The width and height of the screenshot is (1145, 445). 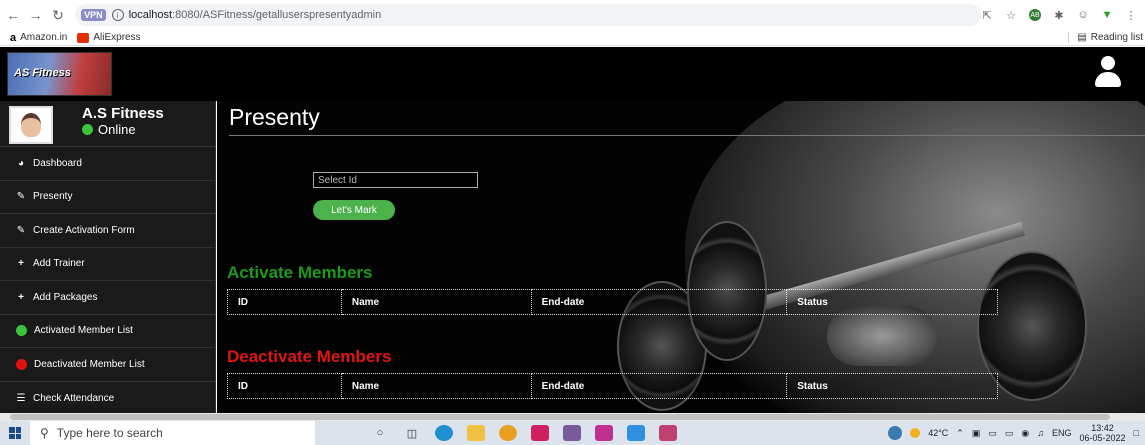 What do you see at coordinates (107, 365) in the screenshot?
I see `sidebar-item-deactivated-member-list: Deactivated Member List` at bounding box center [107, 365].